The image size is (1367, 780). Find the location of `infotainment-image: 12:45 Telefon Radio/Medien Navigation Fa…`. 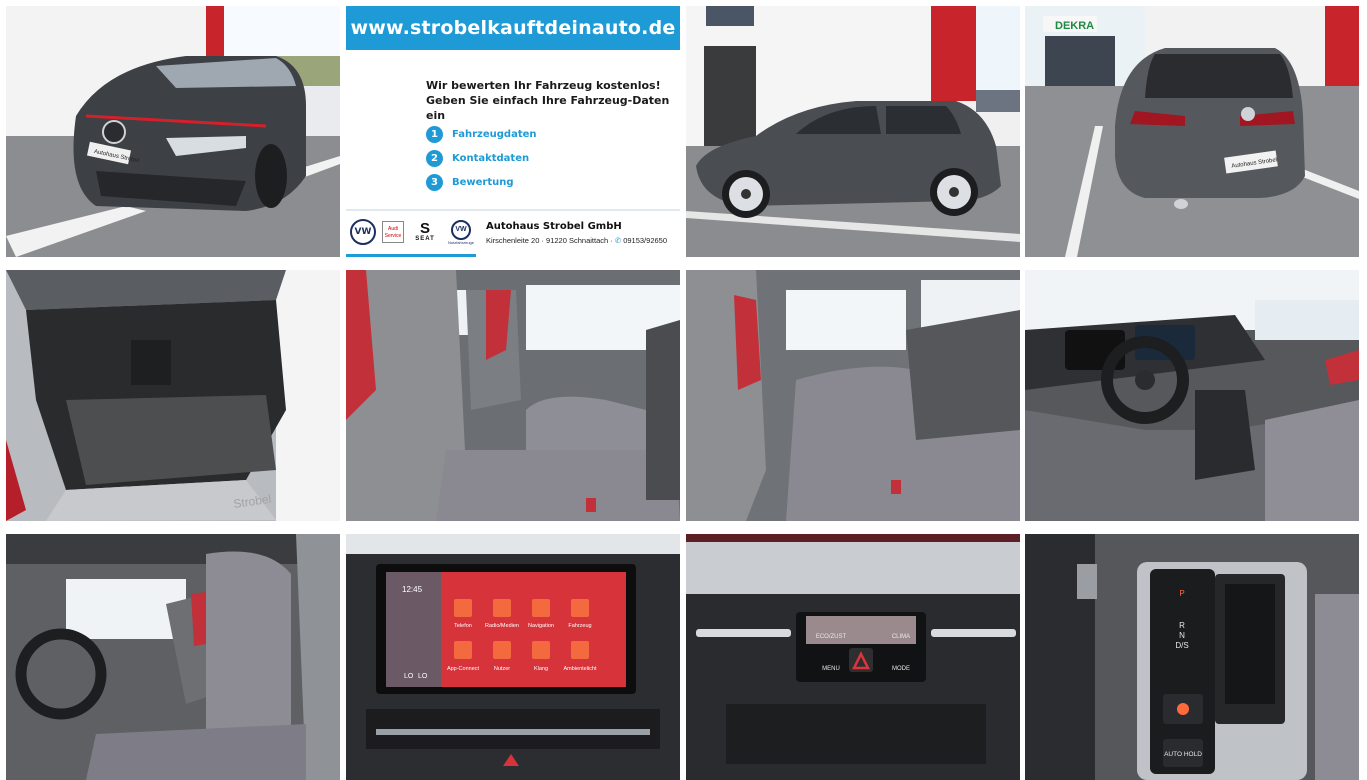

infotainment-image: 12:45 Telefon Radio/Medien Navigation Fa… is located at coordinates (513, 657).